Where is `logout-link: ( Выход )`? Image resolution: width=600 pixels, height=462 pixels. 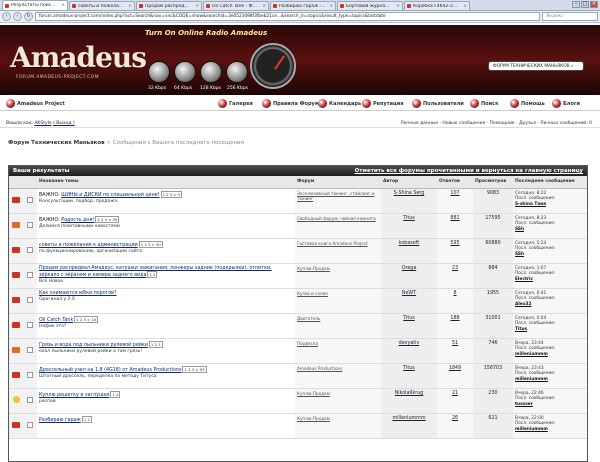
logout-link: ( Выход ) is located at coordinates (64, 123).